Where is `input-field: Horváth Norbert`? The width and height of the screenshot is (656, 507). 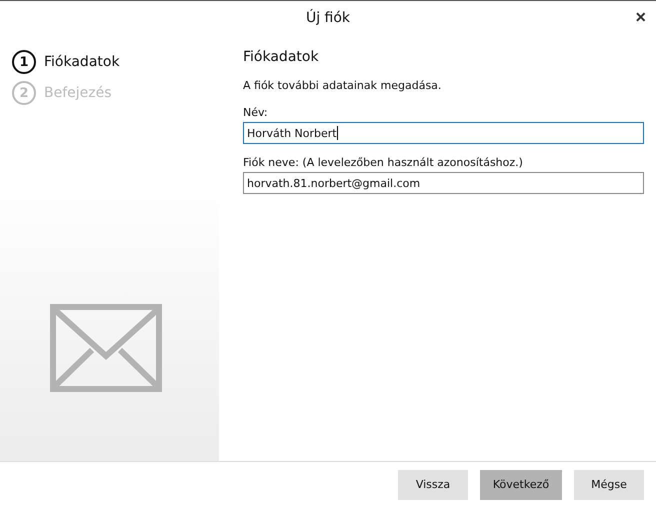 input-field: Horváth Norbert is located at coordinates (443, 133).